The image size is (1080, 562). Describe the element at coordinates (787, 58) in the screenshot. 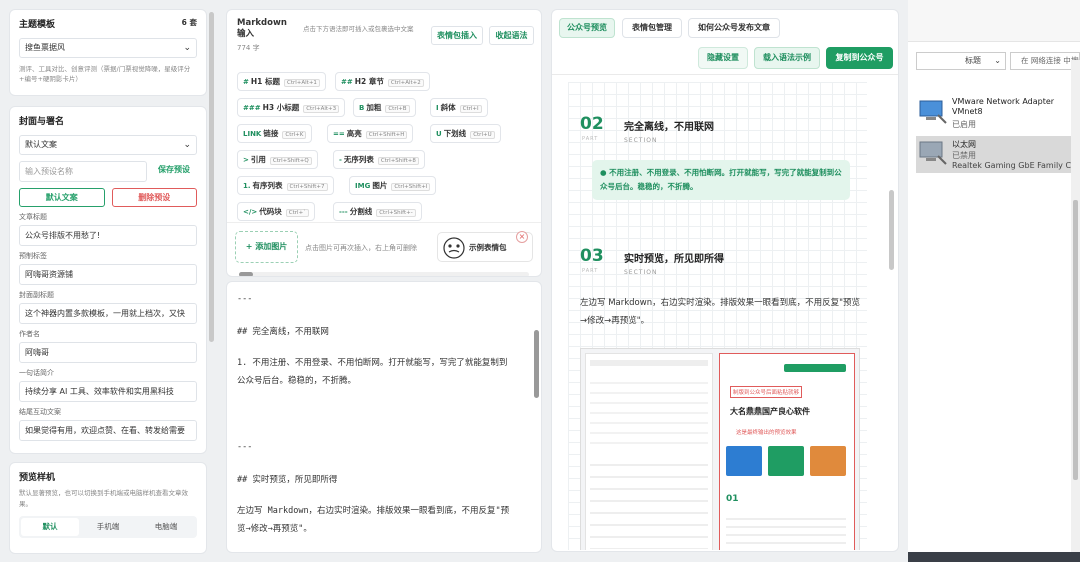

I see `load-sample-button: 载入语法示例` at that location.